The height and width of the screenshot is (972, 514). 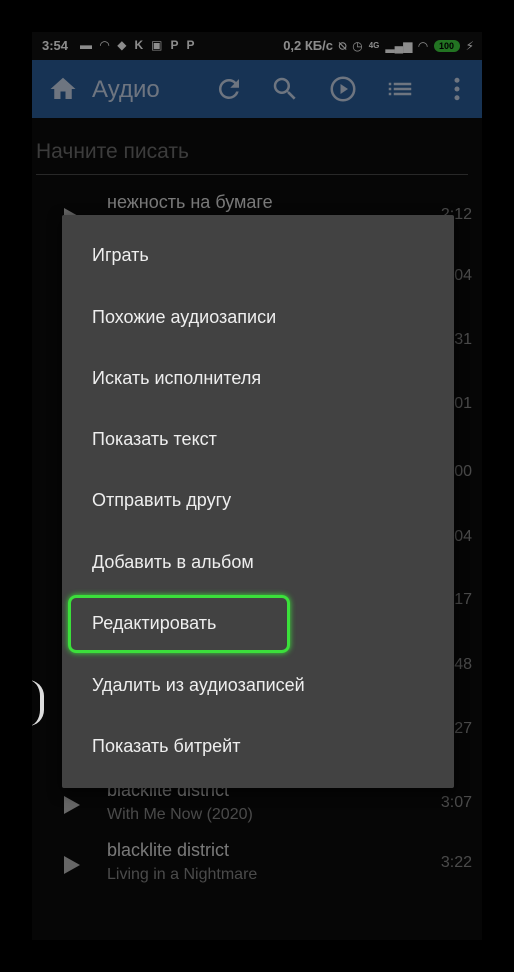 What do you see at coordinates (258, 255) in the screenshot?
I see `menu-item-play: Играть` at bounding box center [258, 255].